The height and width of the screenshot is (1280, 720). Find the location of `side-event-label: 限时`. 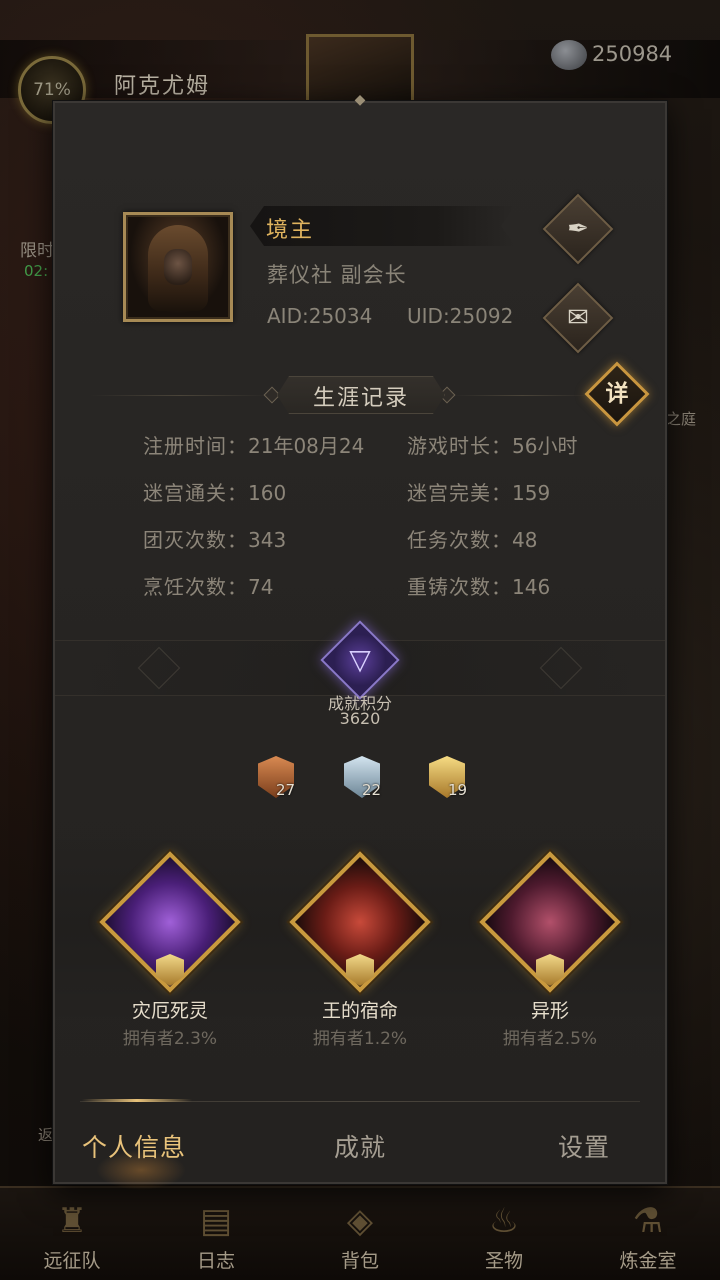

side-event-label: 限时 is located at coordinates (37, 248).